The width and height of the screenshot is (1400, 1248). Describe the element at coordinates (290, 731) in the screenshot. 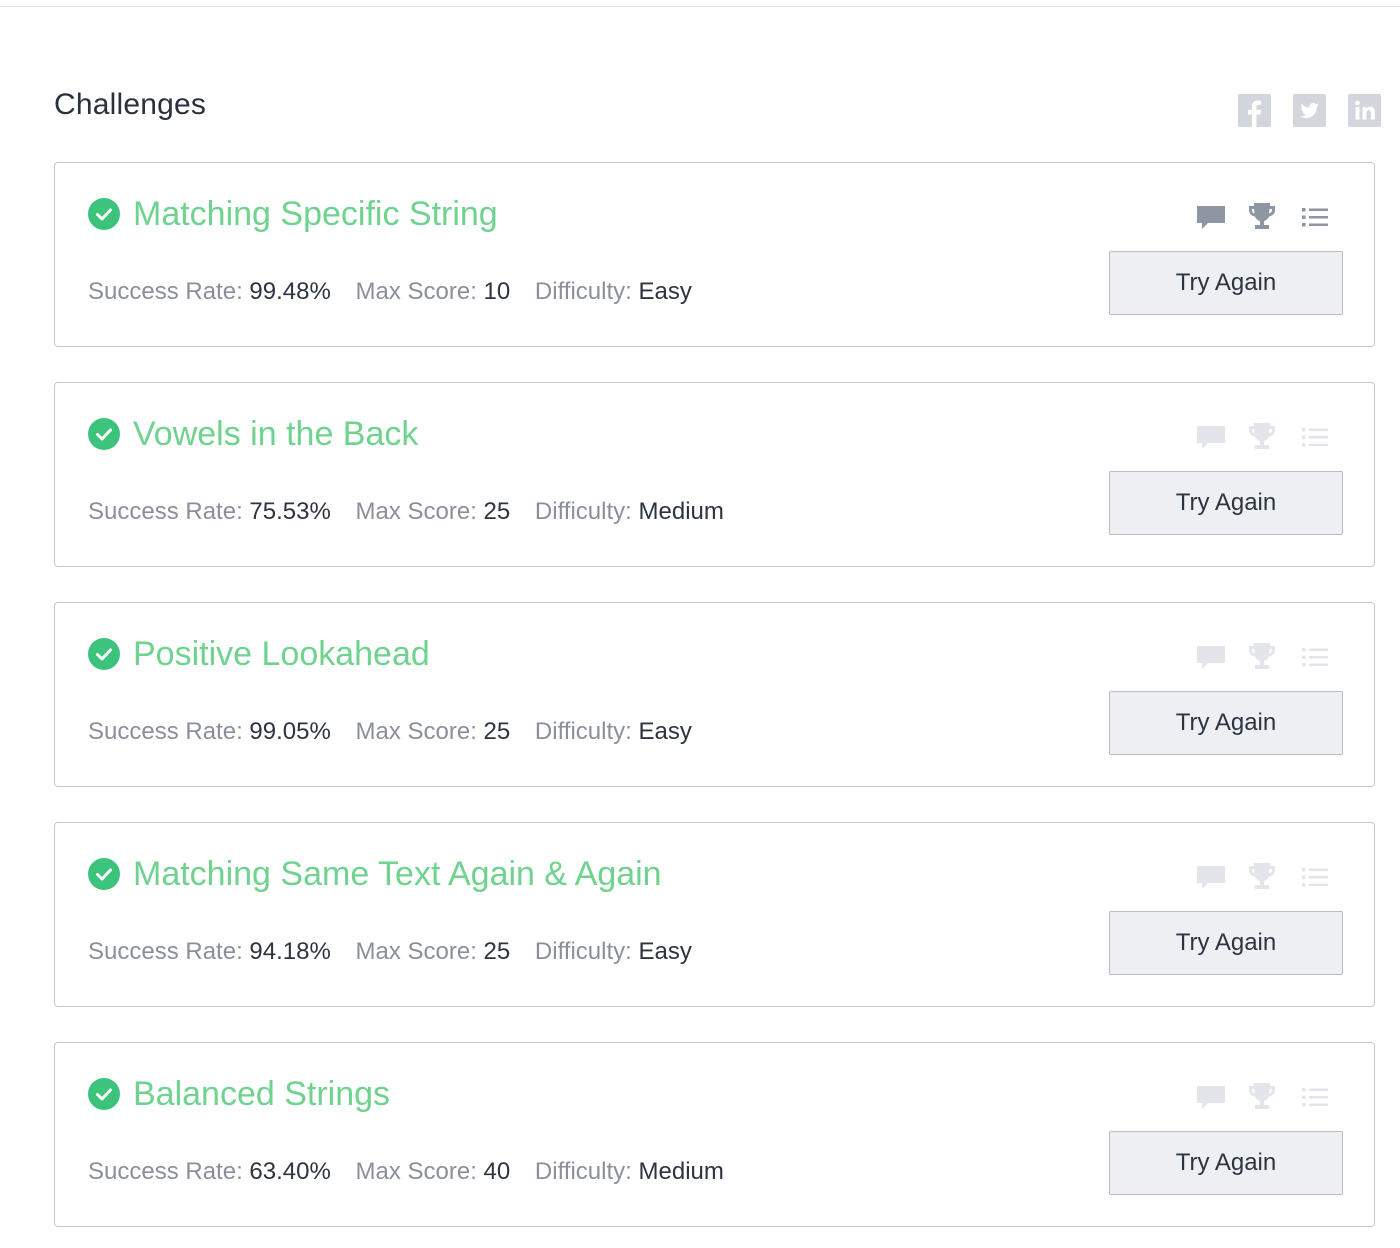

I see `success-rate-value: 99.05%` at that location.